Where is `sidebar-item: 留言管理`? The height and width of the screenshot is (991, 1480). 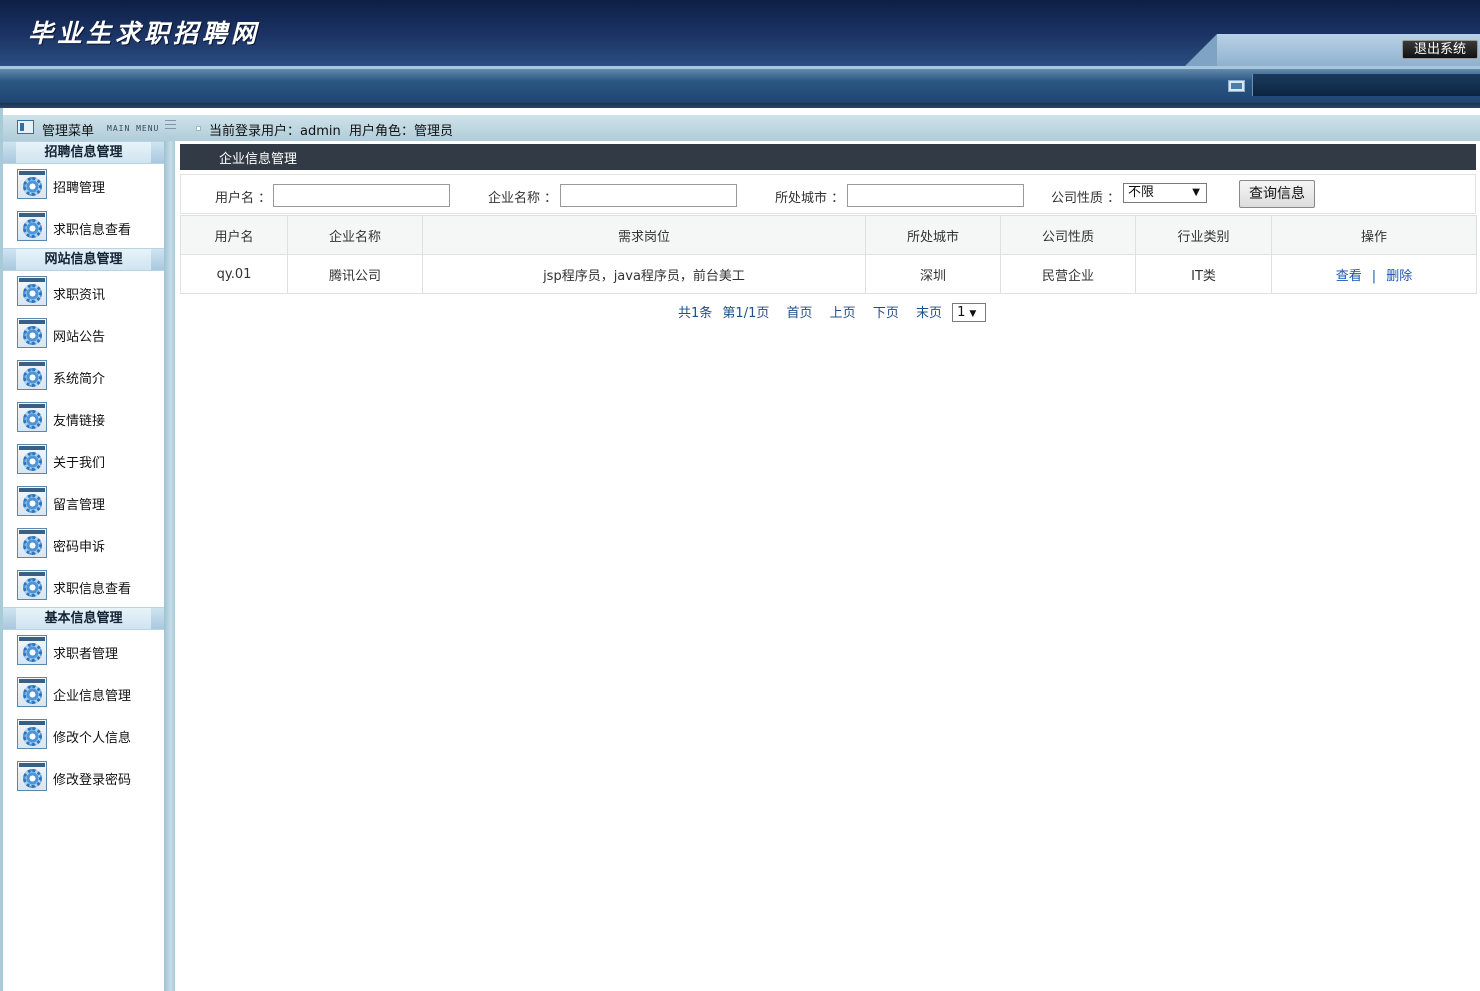
sidebar-item: 留言管理 is located at coordinates (83, 502).